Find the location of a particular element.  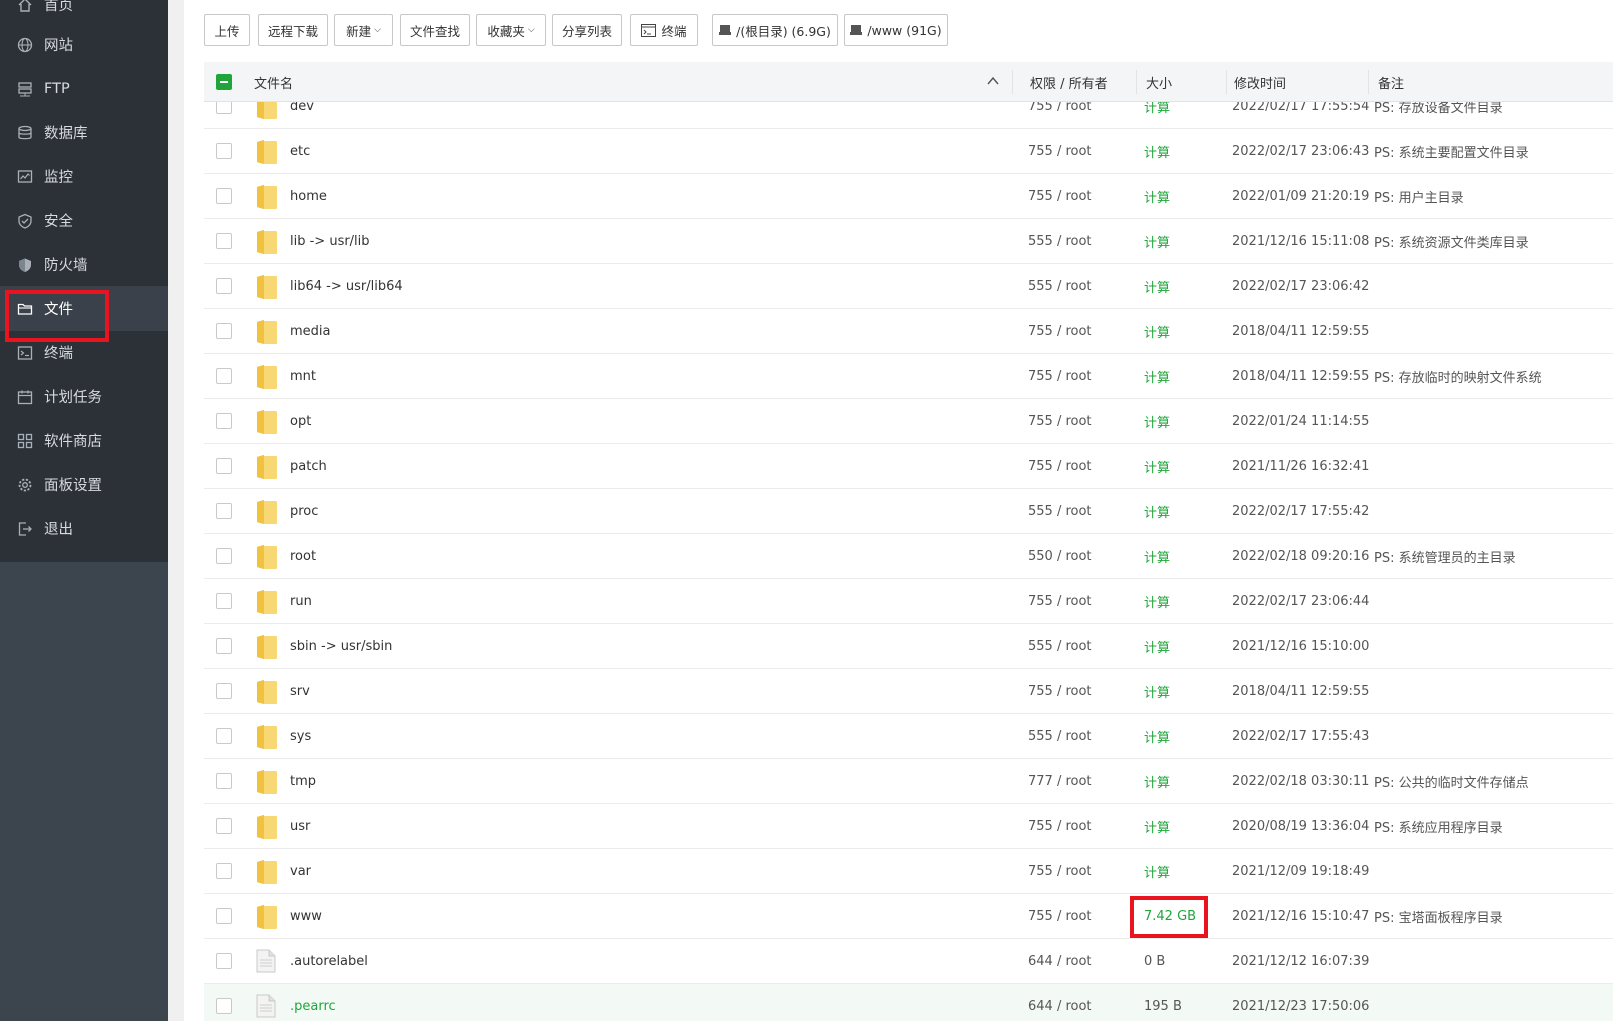

sidebar-item-globe: 网站 is located at coordinates (84, 44).